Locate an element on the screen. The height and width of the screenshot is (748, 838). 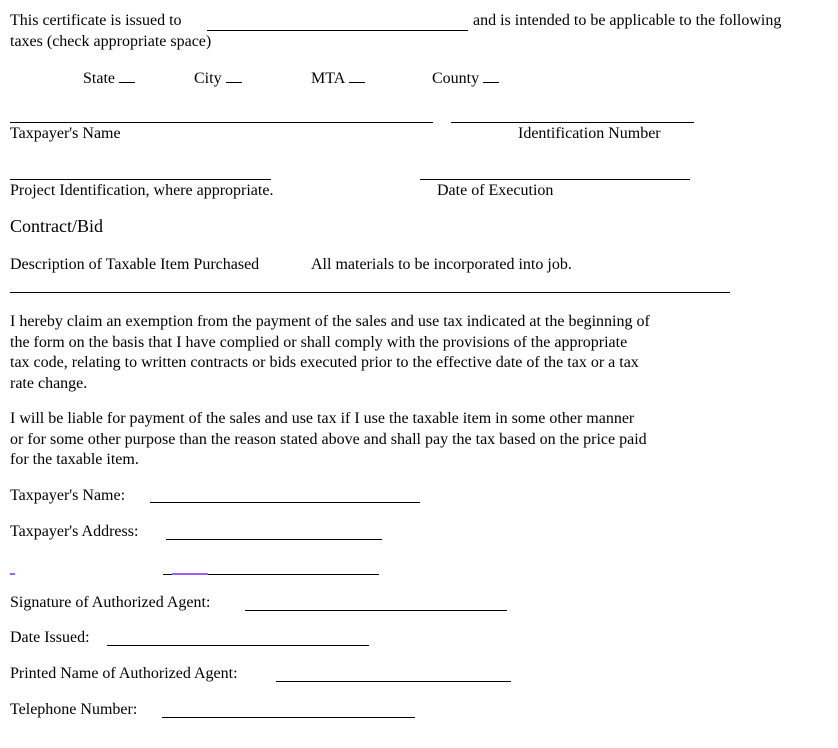
description-line is located at coordinates (370, 292).